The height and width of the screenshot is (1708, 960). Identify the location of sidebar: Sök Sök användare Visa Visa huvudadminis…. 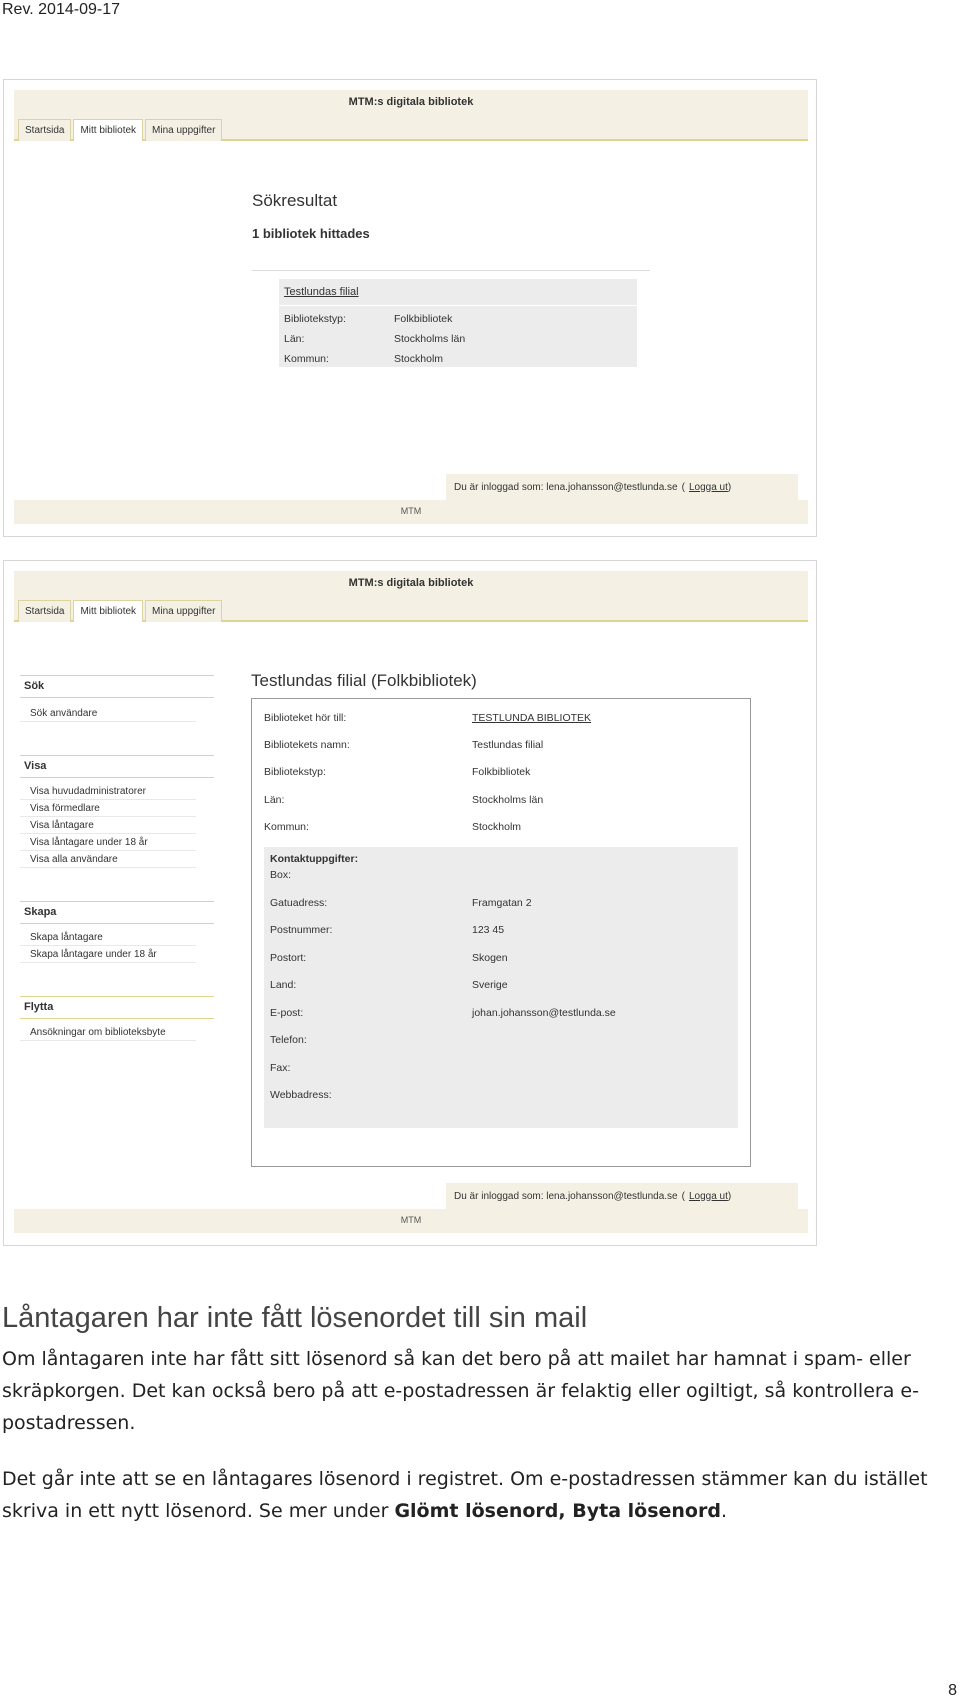
(117, 858).